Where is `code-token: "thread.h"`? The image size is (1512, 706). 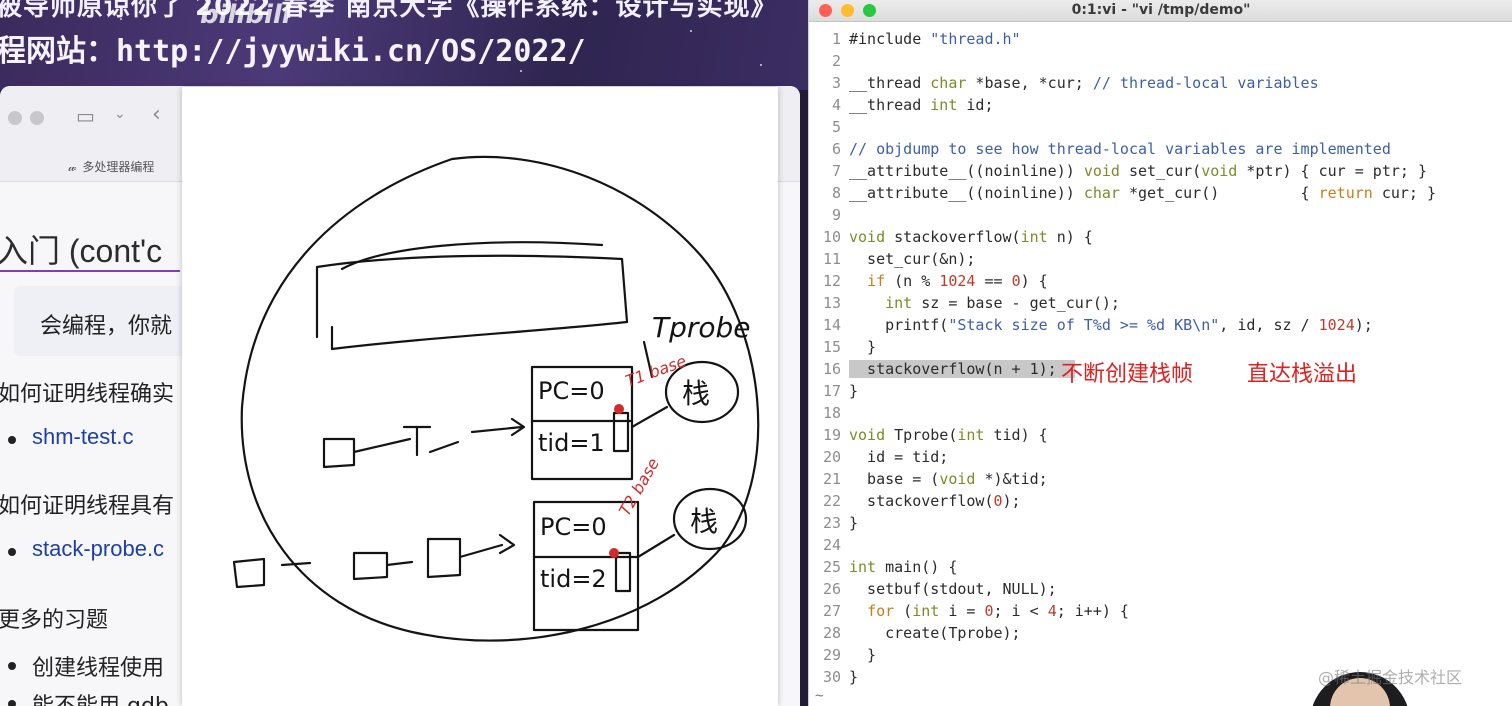 code-token: "thread.h" is located at coordinates (975, 39).